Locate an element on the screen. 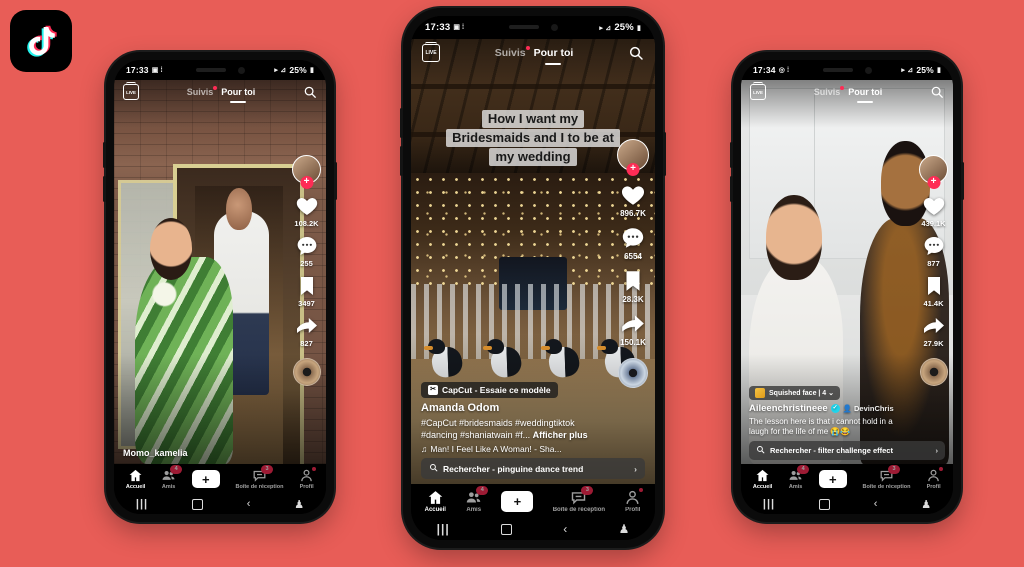 Image resolution: width=1024 pixels, height=567 pixels. like-action: 439.1K is located at coordinates (933, 211).